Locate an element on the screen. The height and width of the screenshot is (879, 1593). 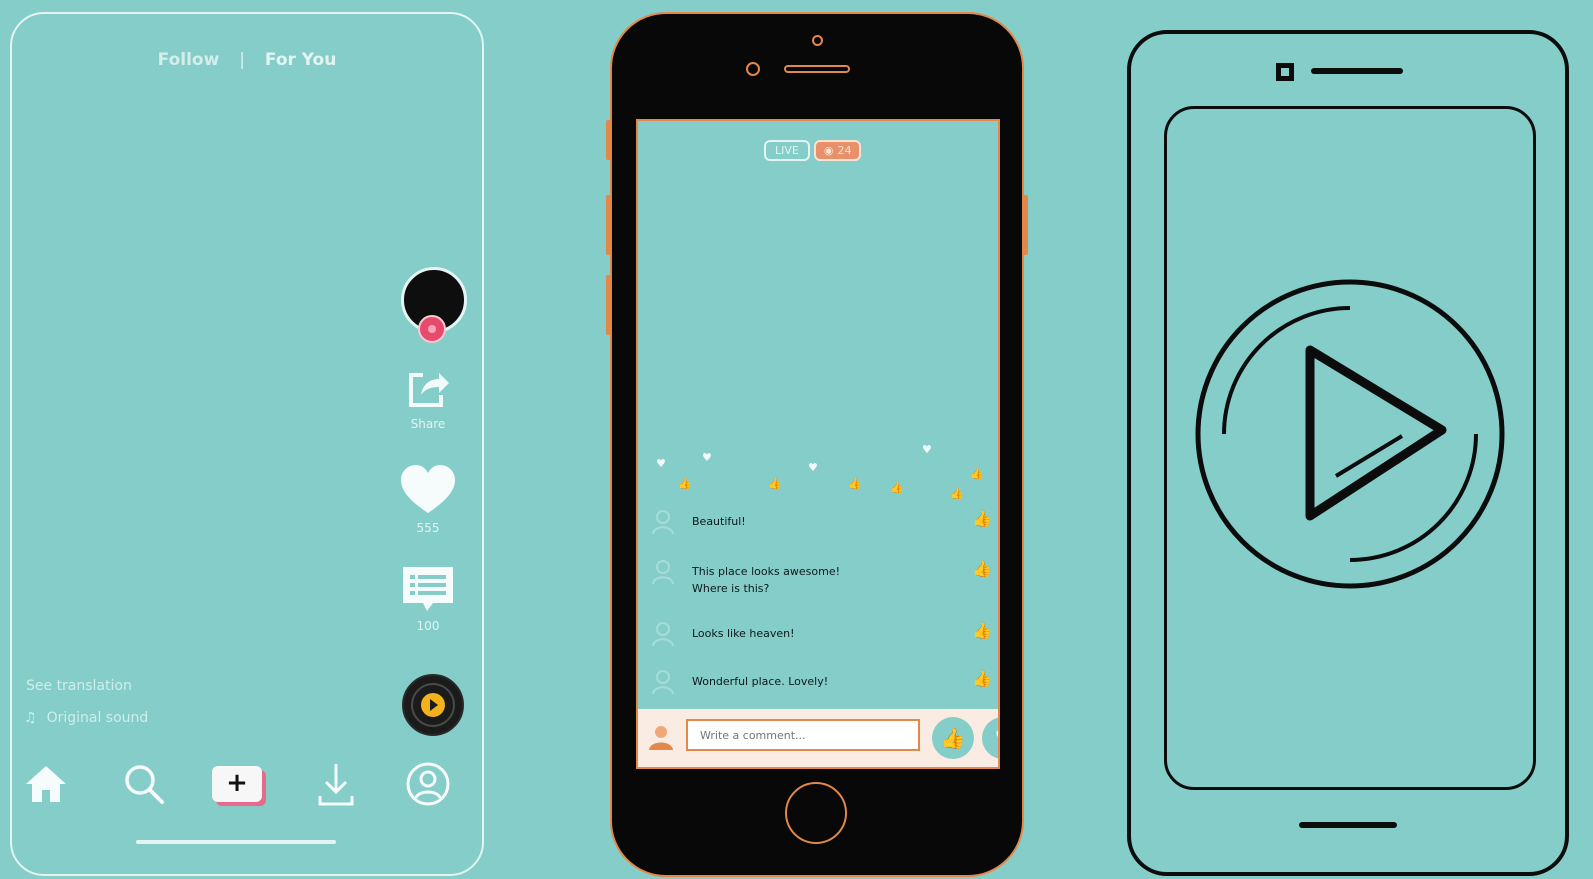
music-disc-button is located at coordinates (433, 705).